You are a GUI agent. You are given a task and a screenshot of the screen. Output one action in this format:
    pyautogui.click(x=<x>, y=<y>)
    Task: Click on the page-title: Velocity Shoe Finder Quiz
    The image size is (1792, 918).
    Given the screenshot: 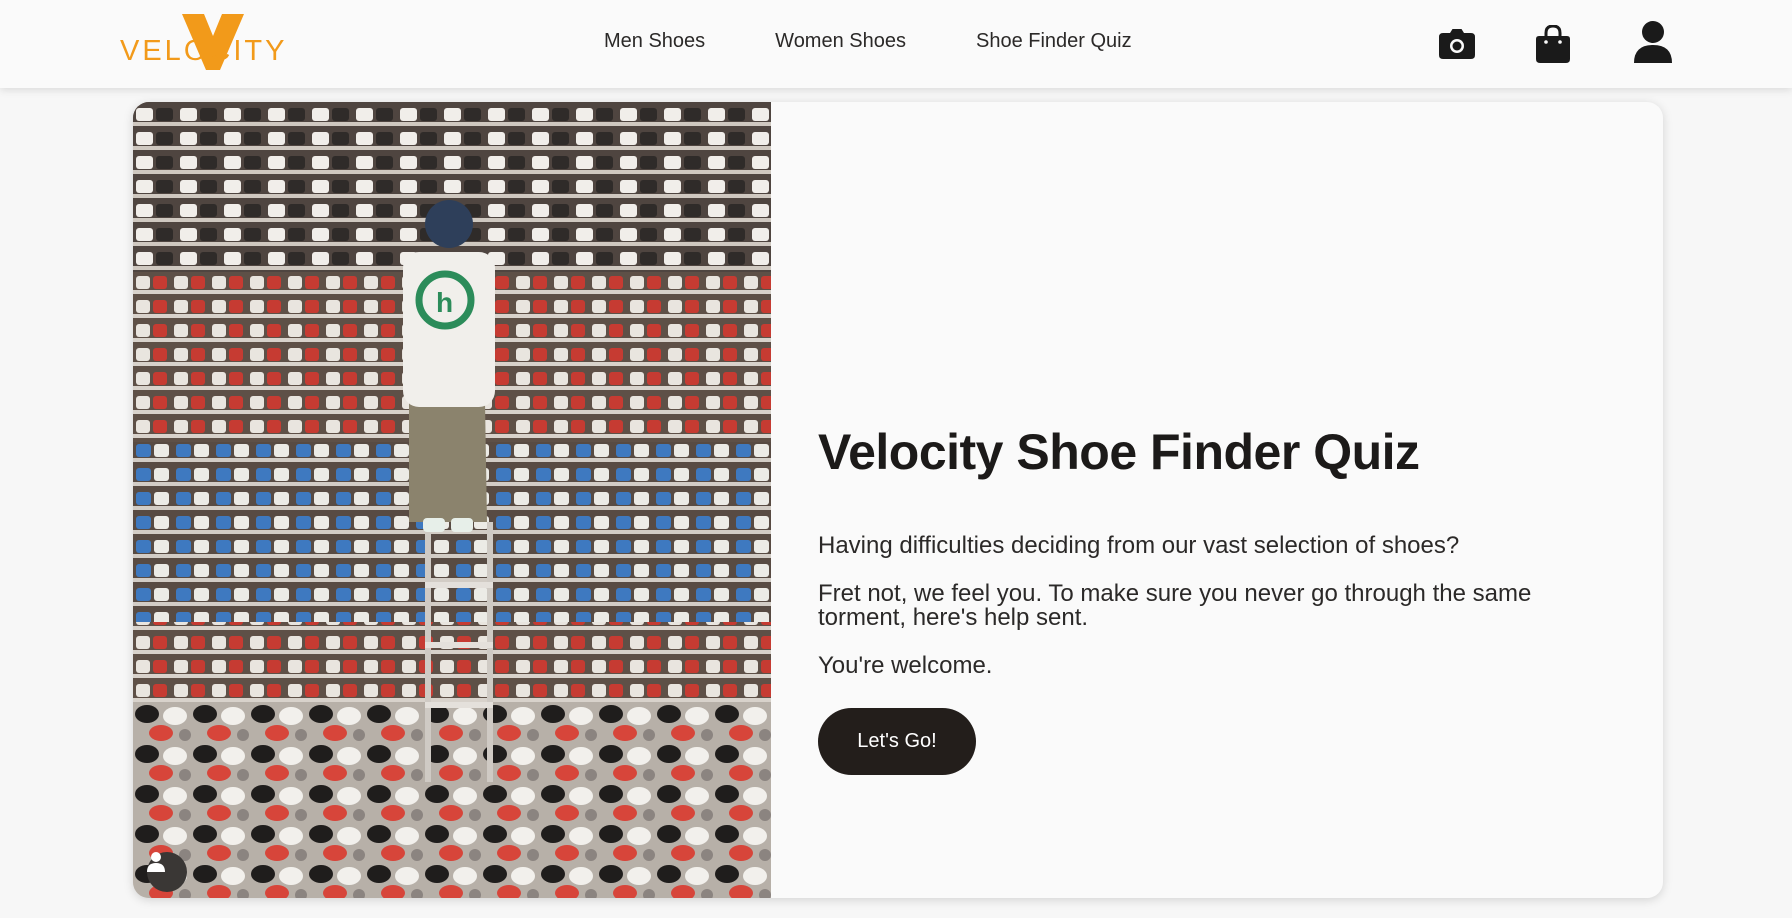 What is the action you would take?
    pyautogui.click(x=1119, y=452)
    